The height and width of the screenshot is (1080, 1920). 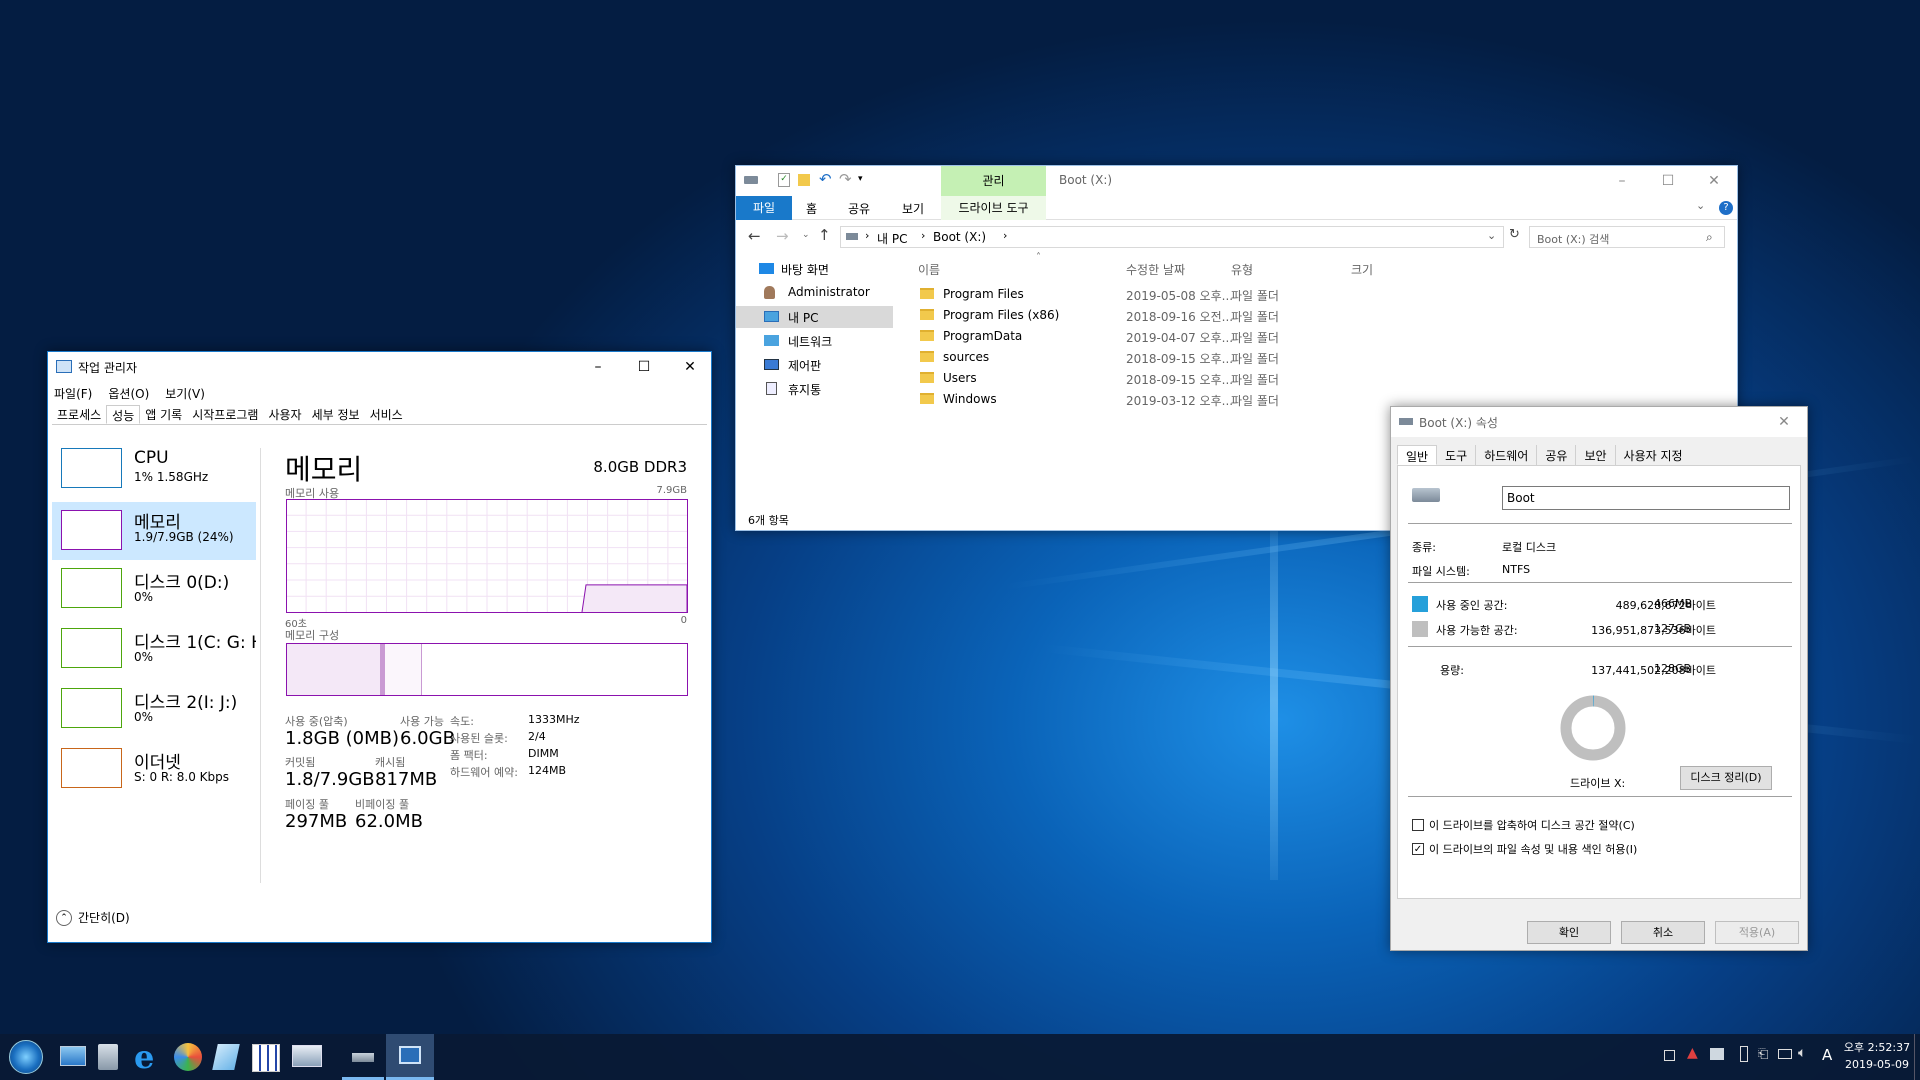 I want to click on compress-option: 이 드라이브를 압축하여 디스크 공간 절약(C), so click(x=1523, y=825).